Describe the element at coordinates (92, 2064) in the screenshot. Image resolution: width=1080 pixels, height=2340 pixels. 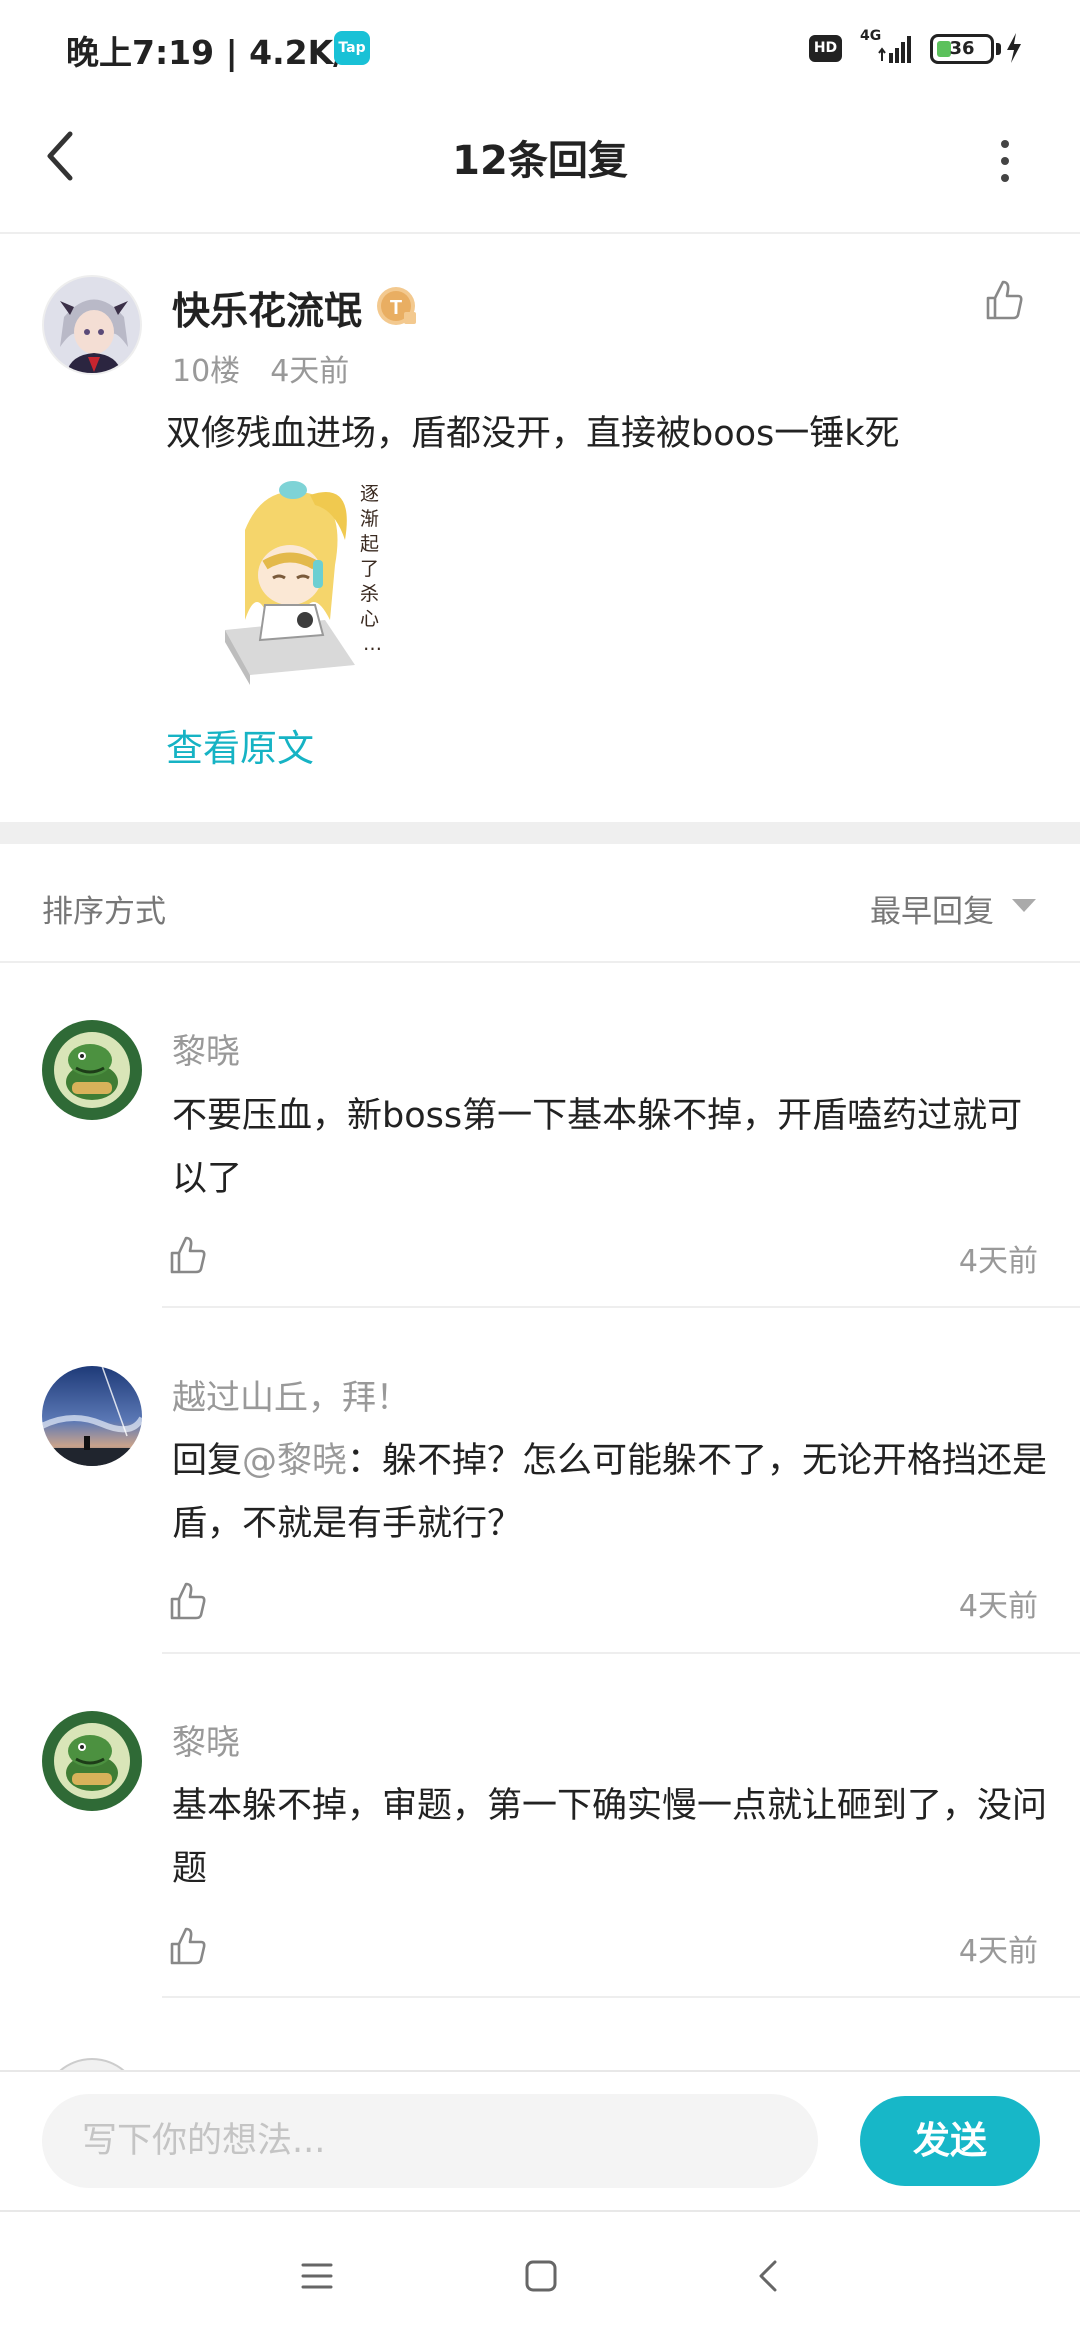
I see `next-reply-avatar-peek` at that location.